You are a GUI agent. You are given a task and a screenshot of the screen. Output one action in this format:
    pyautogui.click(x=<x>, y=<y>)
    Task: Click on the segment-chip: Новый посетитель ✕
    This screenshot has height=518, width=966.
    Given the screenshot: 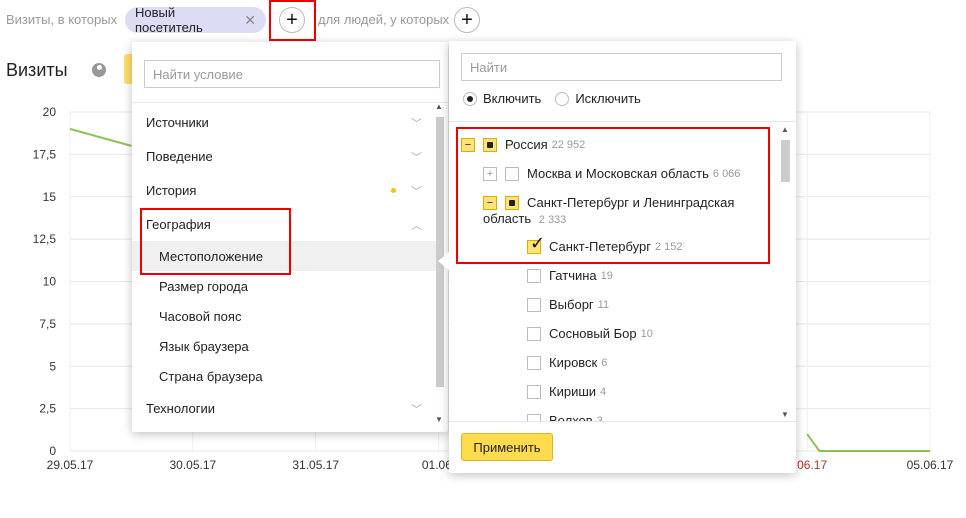 What is the action you would take?
    pyautogui.click(x=195, y=20)
    